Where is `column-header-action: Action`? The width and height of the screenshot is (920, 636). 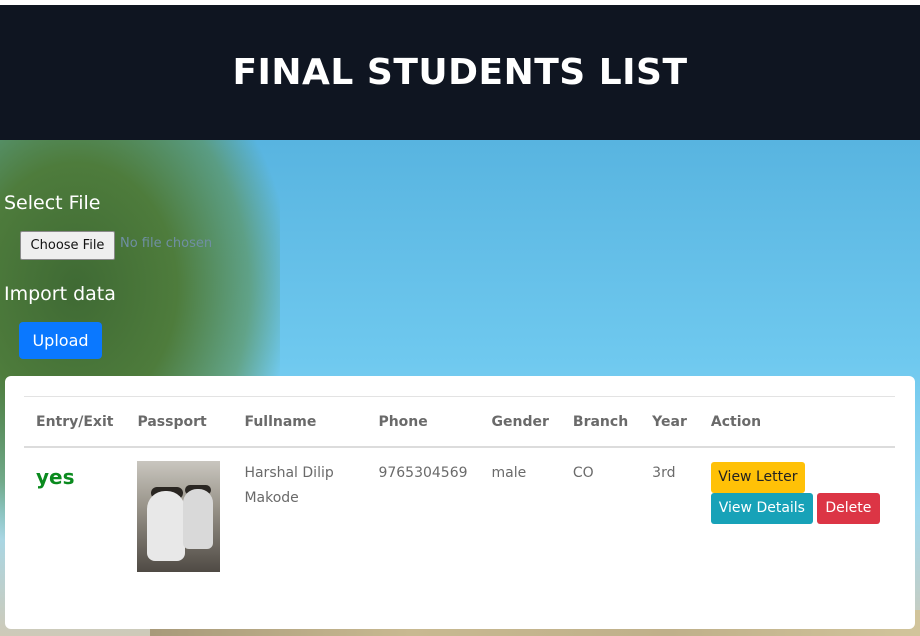 column-header-action: Action is located at coordinates (796, 422).